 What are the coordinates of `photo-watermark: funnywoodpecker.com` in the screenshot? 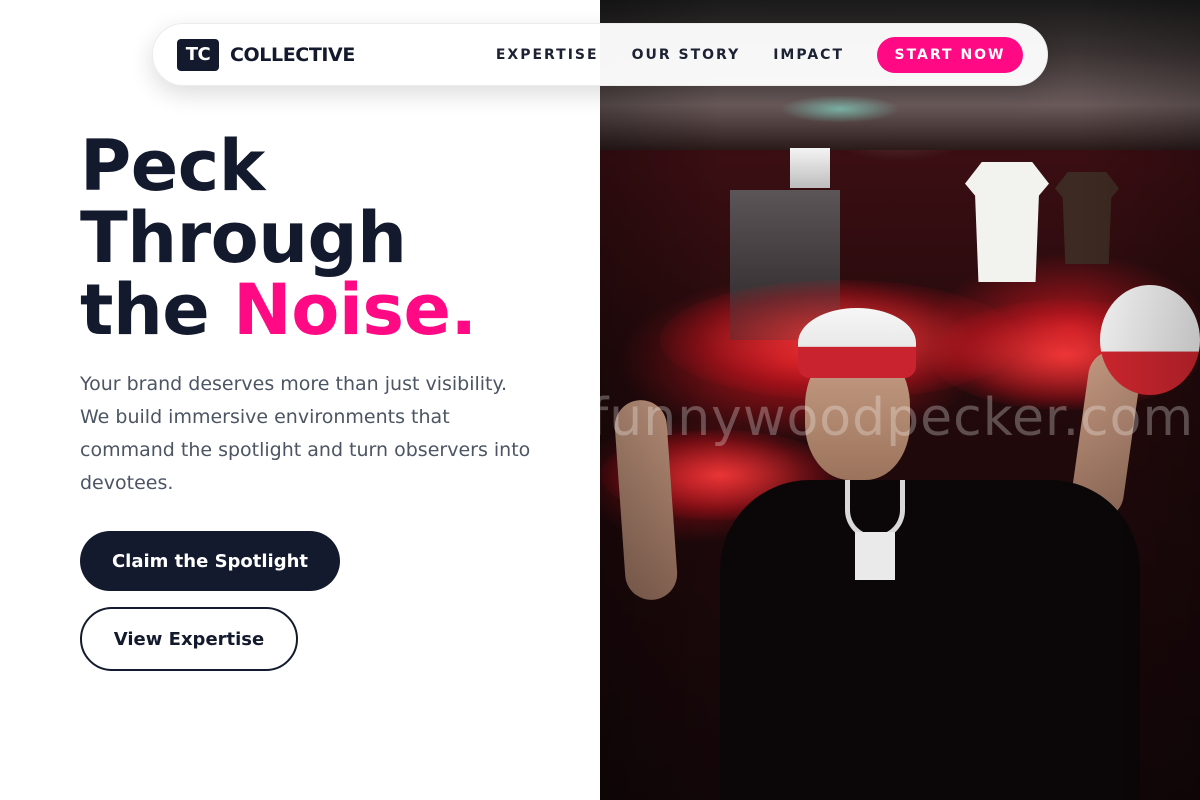 It's located at (897, 418).